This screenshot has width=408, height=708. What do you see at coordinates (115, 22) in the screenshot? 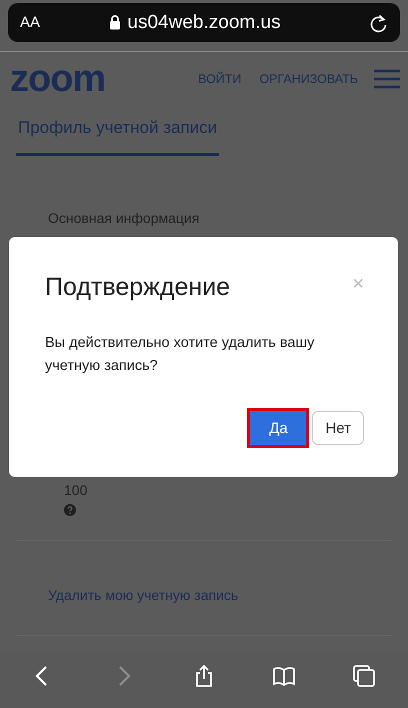
I see `lock-icon` at bounding box center [115, 22].